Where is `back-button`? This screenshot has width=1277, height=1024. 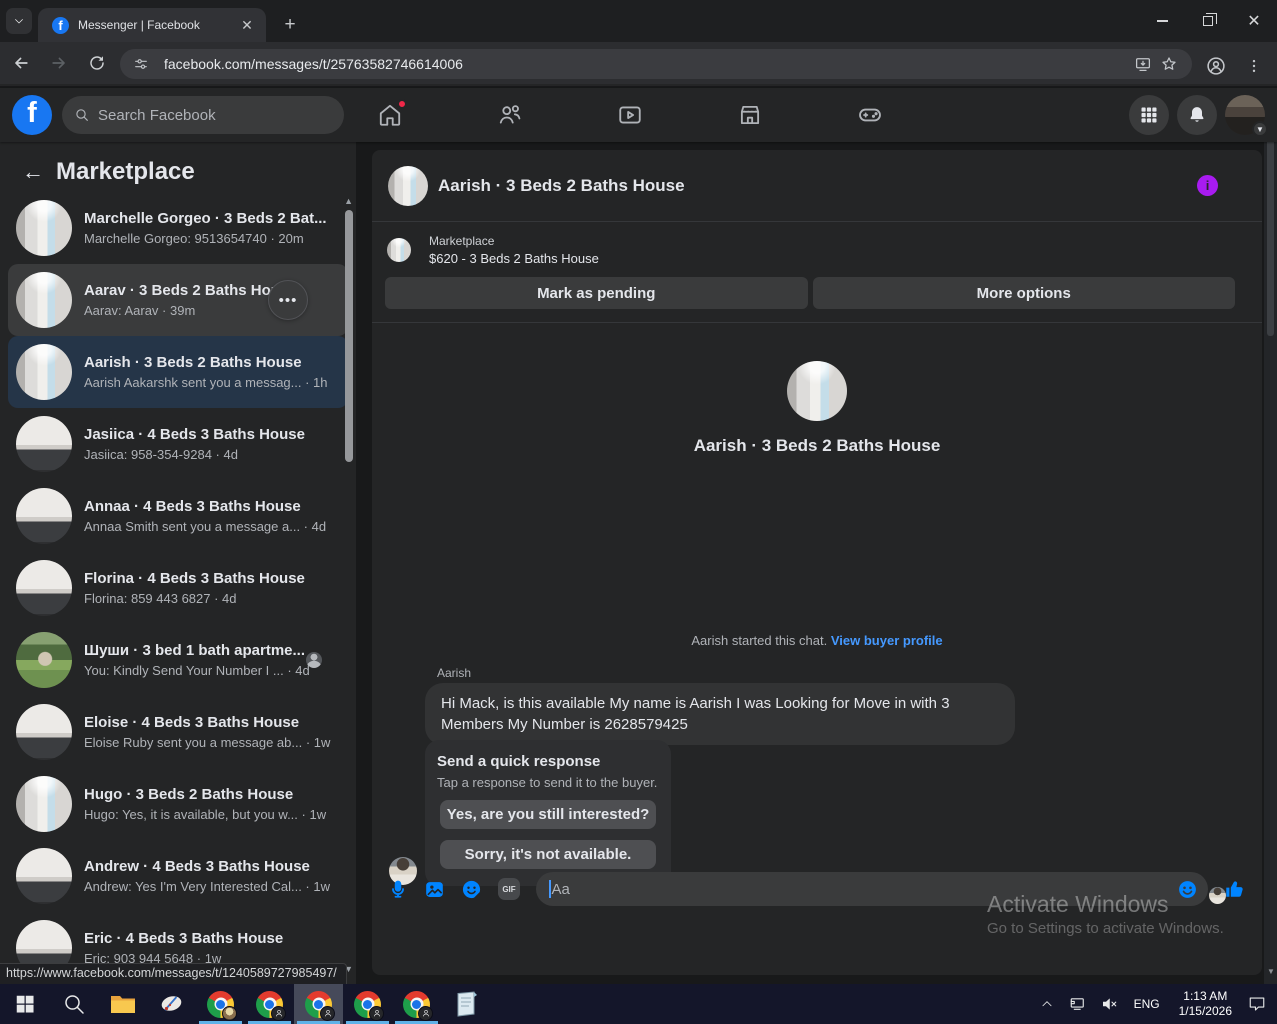 back-button is located at coordinates (21, 63).